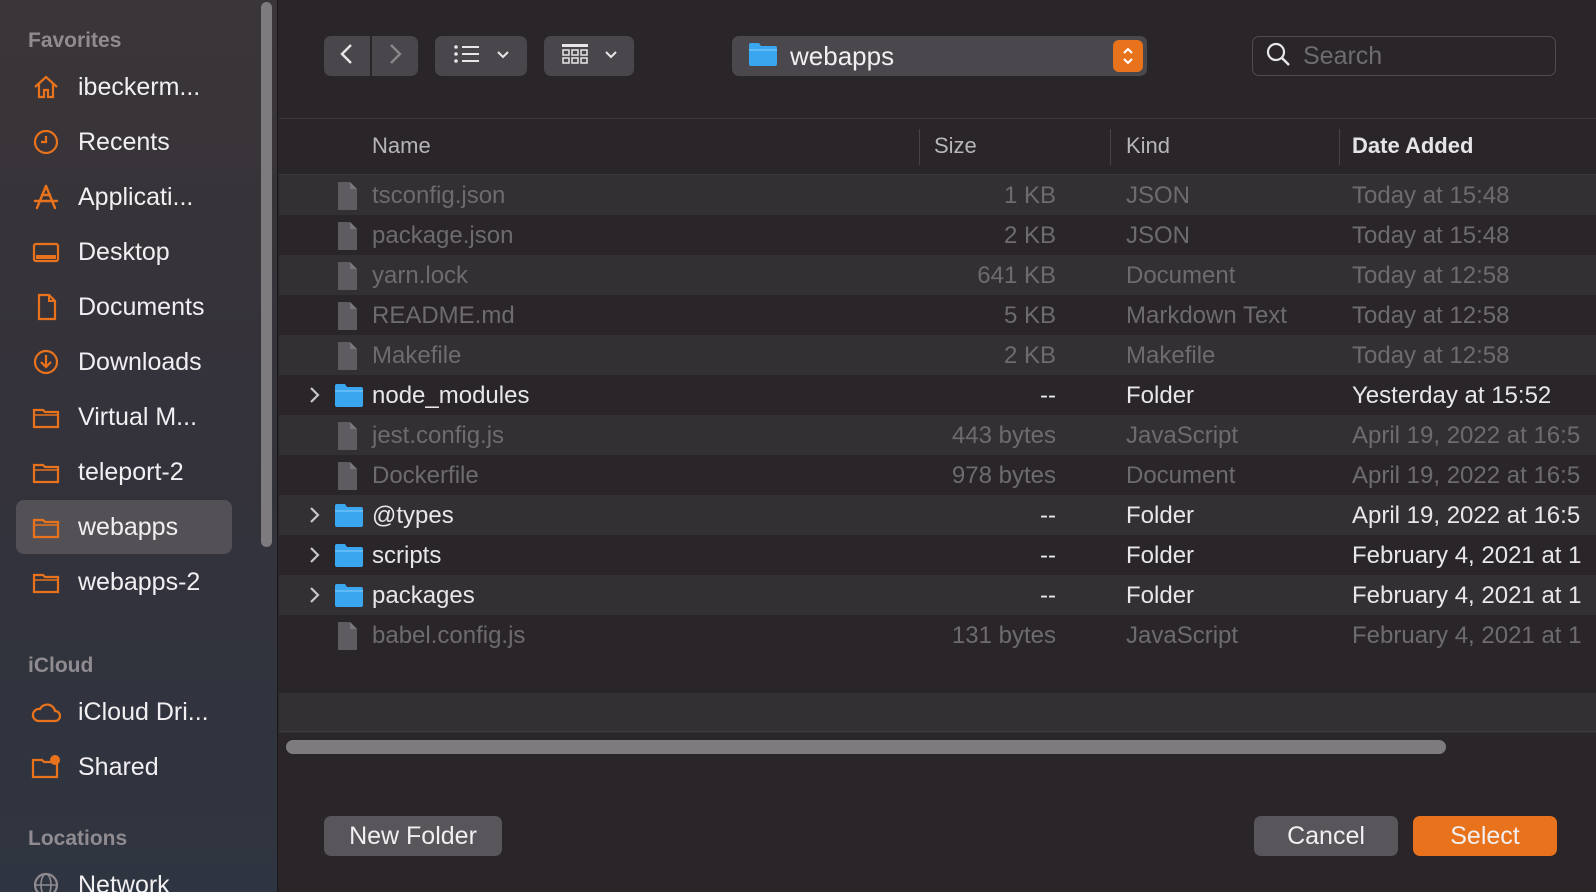  What do you see at coordinates (124, 875) in the screenshot?
I see `sidebar-item-network: Network` at bounding box center [124, 875].